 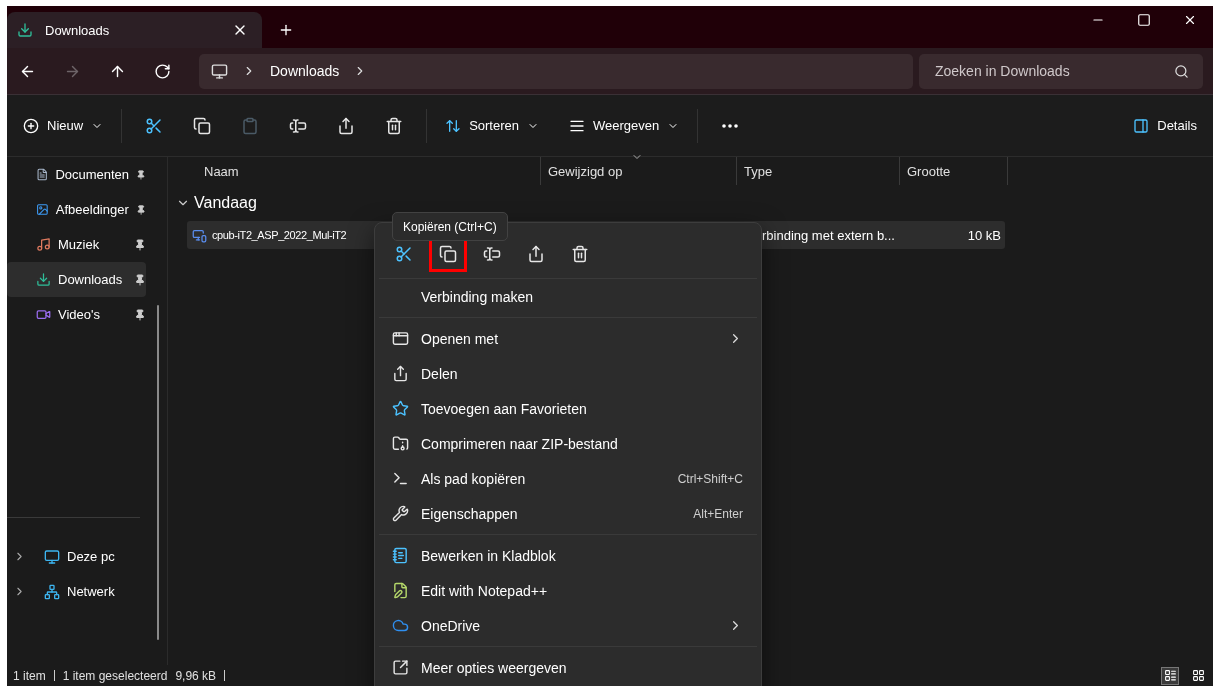 I want to click on selection-info: 1 item geselecteerd, so click(x=115, y=675).